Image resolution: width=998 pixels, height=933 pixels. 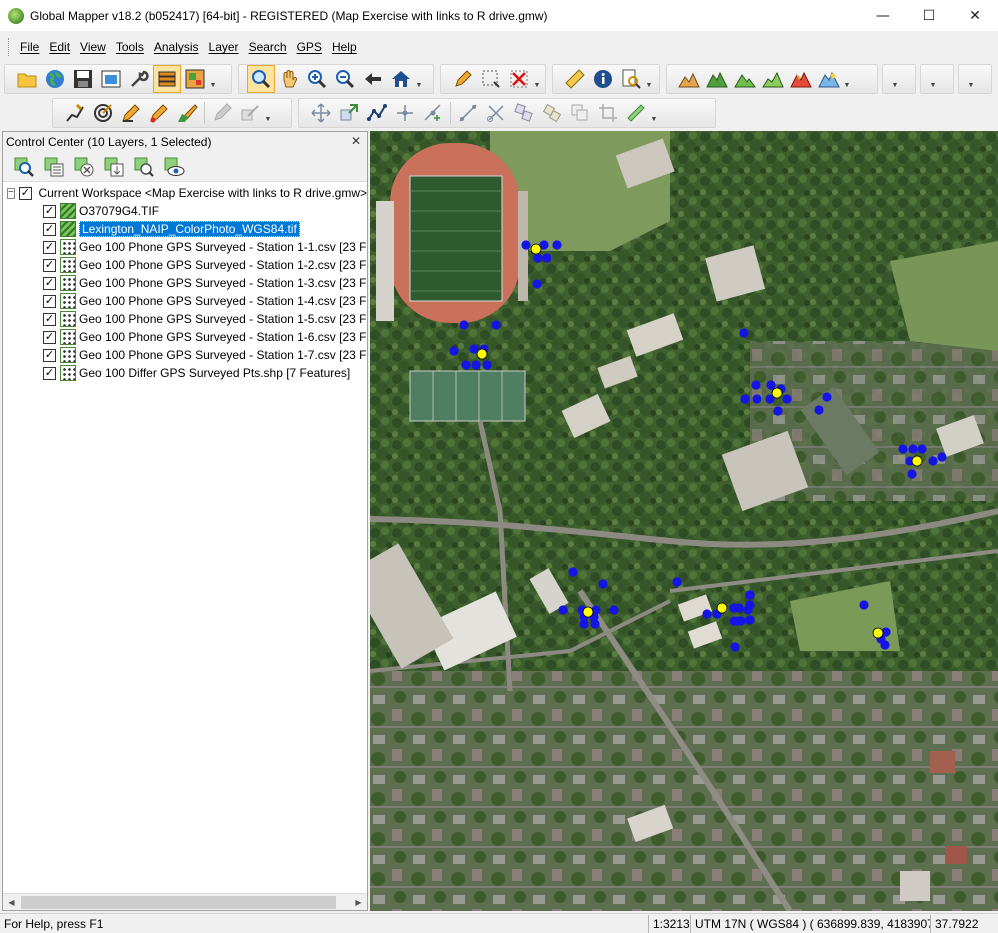 I want to click on toolbar-overflow-2: ▼, so click(x=419, y=79).